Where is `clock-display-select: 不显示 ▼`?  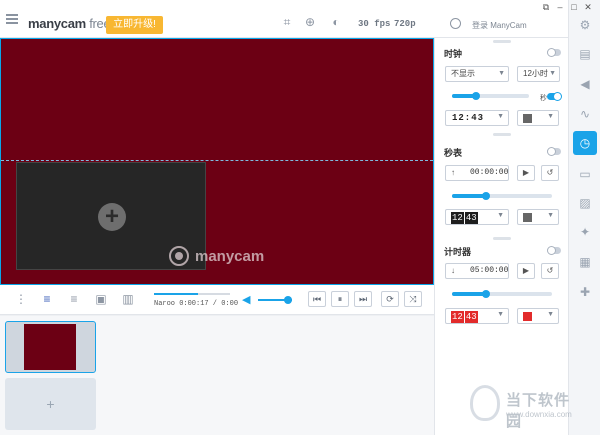 clock-display-select: 不显示 ▼ is located at coordinates (477, 74).